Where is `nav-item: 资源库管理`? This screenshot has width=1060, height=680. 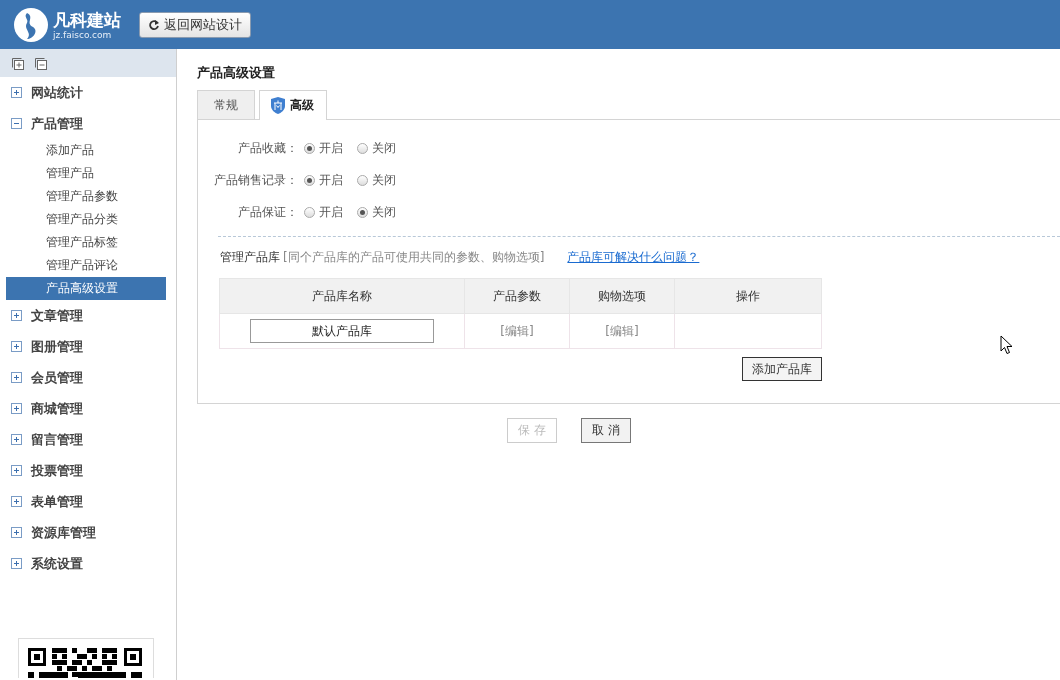
nav-item: 资源库管理 is located at coordinates (88, 532).